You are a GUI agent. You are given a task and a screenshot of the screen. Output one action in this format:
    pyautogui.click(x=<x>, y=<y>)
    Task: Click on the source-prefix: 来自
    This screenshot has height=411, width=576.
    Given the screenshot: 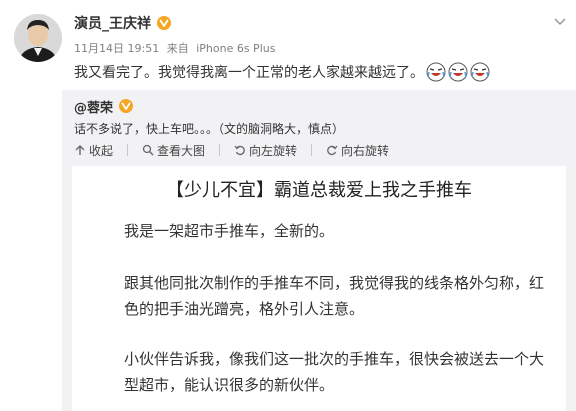 What is the action you would take?
    pyautogui.click(x=177, y=48)
    